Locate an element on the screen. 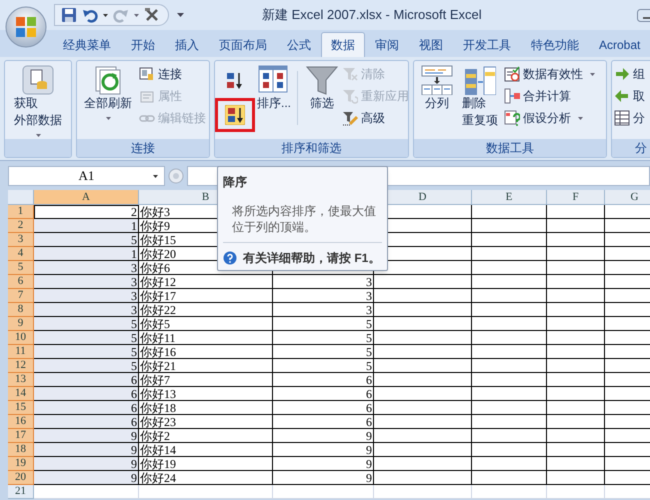 This screenshot has height=500, width=650. sort-descending-icon is located at coordinates (235, 115).